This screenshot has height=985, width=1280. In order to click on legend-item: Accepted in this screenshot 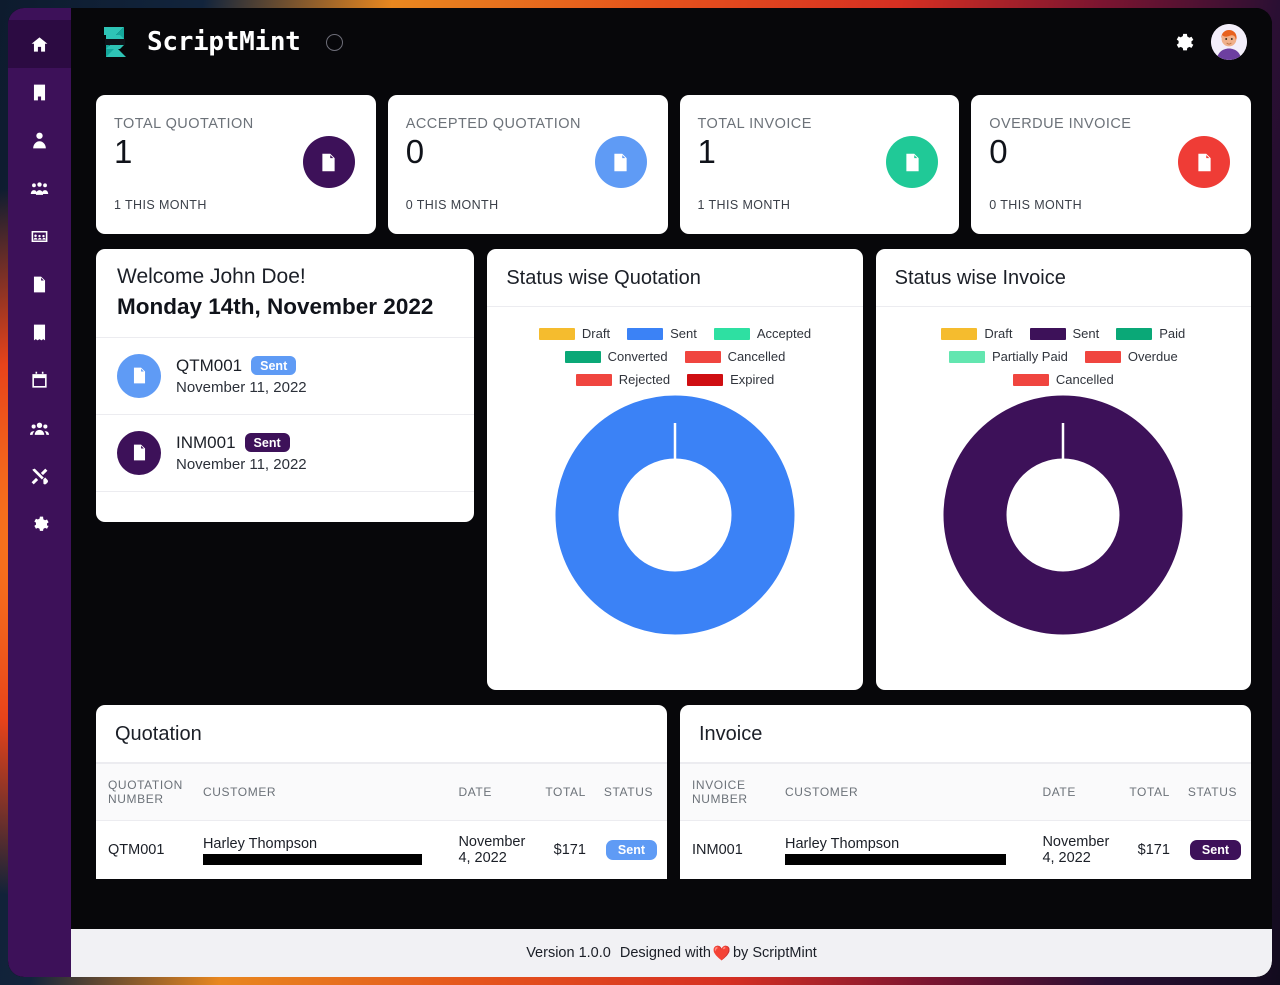, I will do `click(762, 333)`.